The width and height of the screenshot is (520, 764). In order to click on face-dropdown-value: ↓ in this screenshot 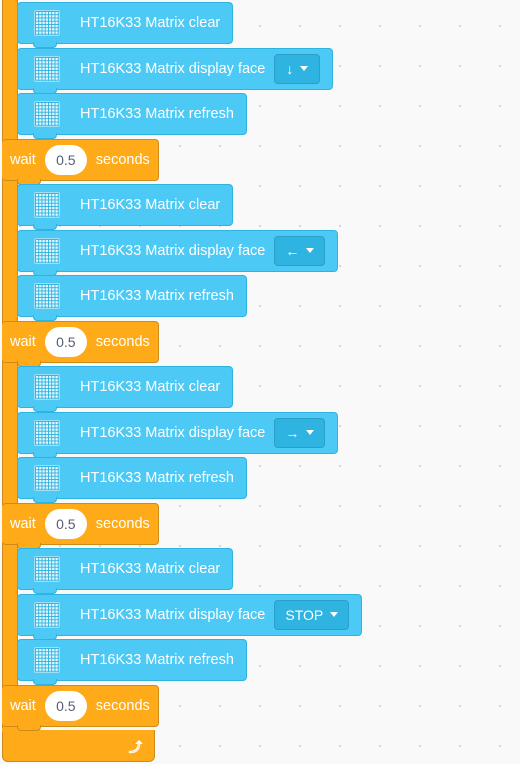, I will do `click(290, 68)`.